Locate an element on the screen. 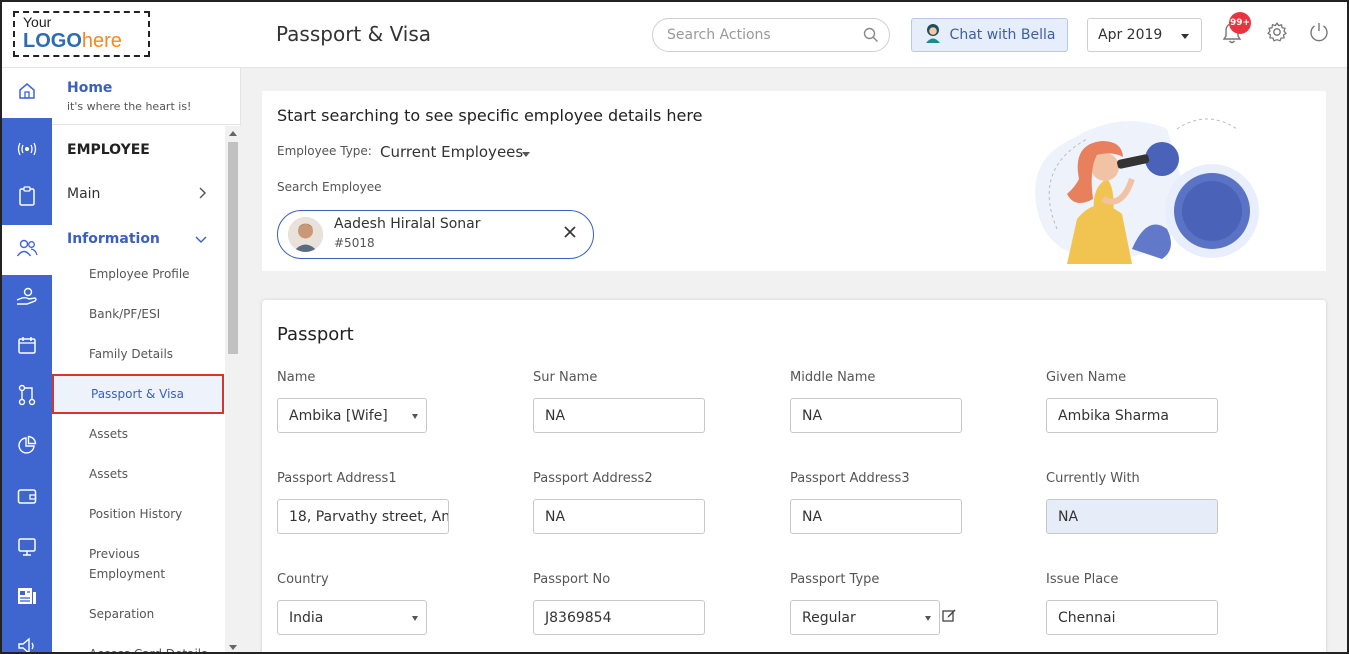  nav-home: Home it's where the heart is! is located at coordinates (129, 96).